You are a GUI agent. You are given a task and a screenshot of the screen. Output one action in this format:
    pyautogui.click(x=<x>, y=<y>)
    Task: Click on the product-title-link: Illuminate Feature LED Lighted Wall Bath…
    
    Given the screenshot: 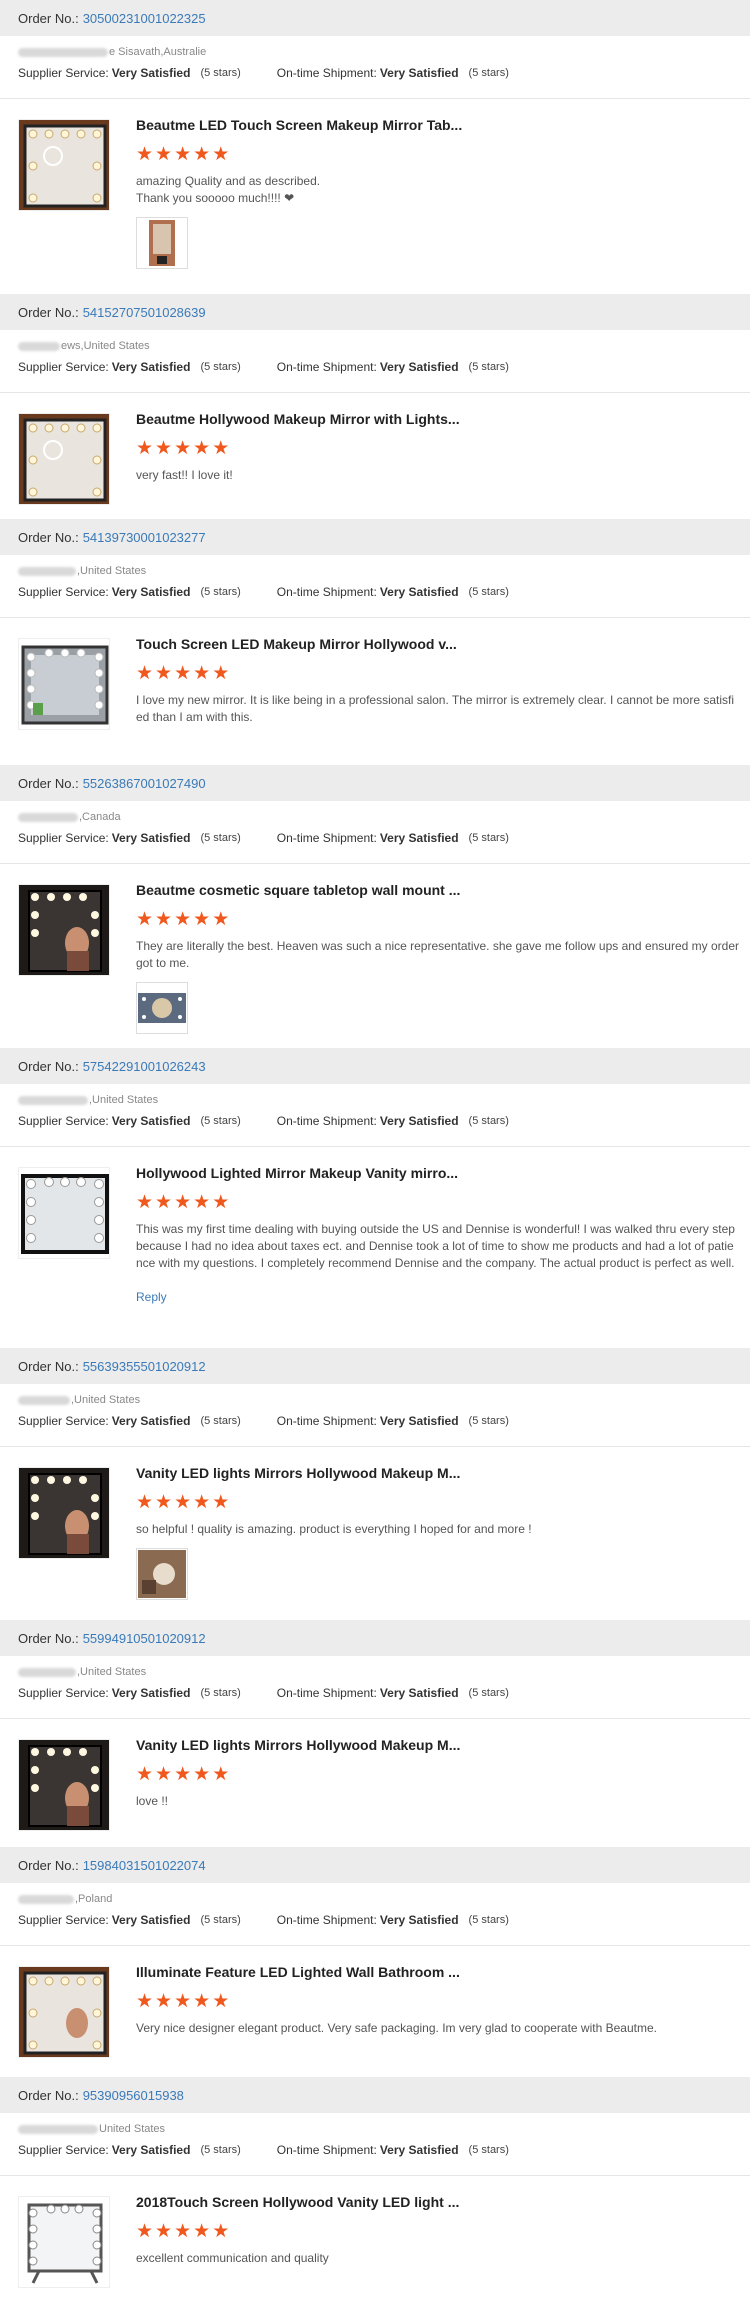 What is the action you would take?
    pyautogui.click(x=438, y=1975)
    